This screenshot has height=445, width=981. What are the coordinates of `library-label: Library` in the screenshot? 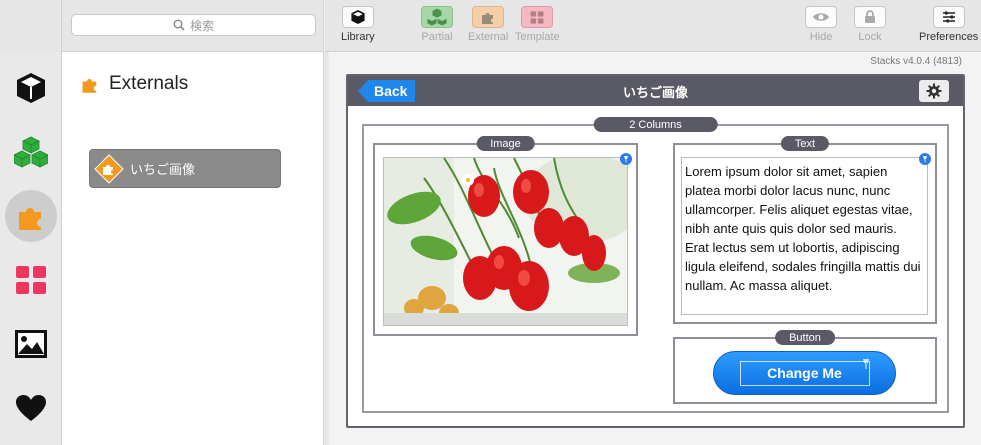 It's located at (358, 37).